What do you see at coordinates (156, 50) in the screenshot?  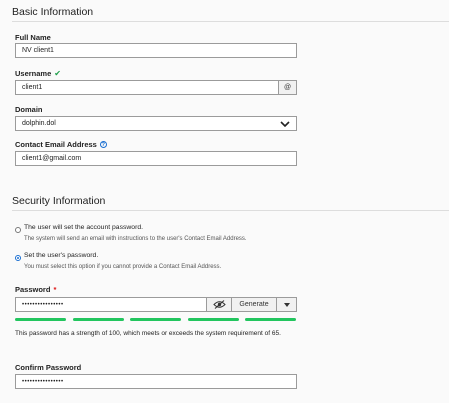 I see `full-name-input: NV client1` at bounding box center [156, 50].